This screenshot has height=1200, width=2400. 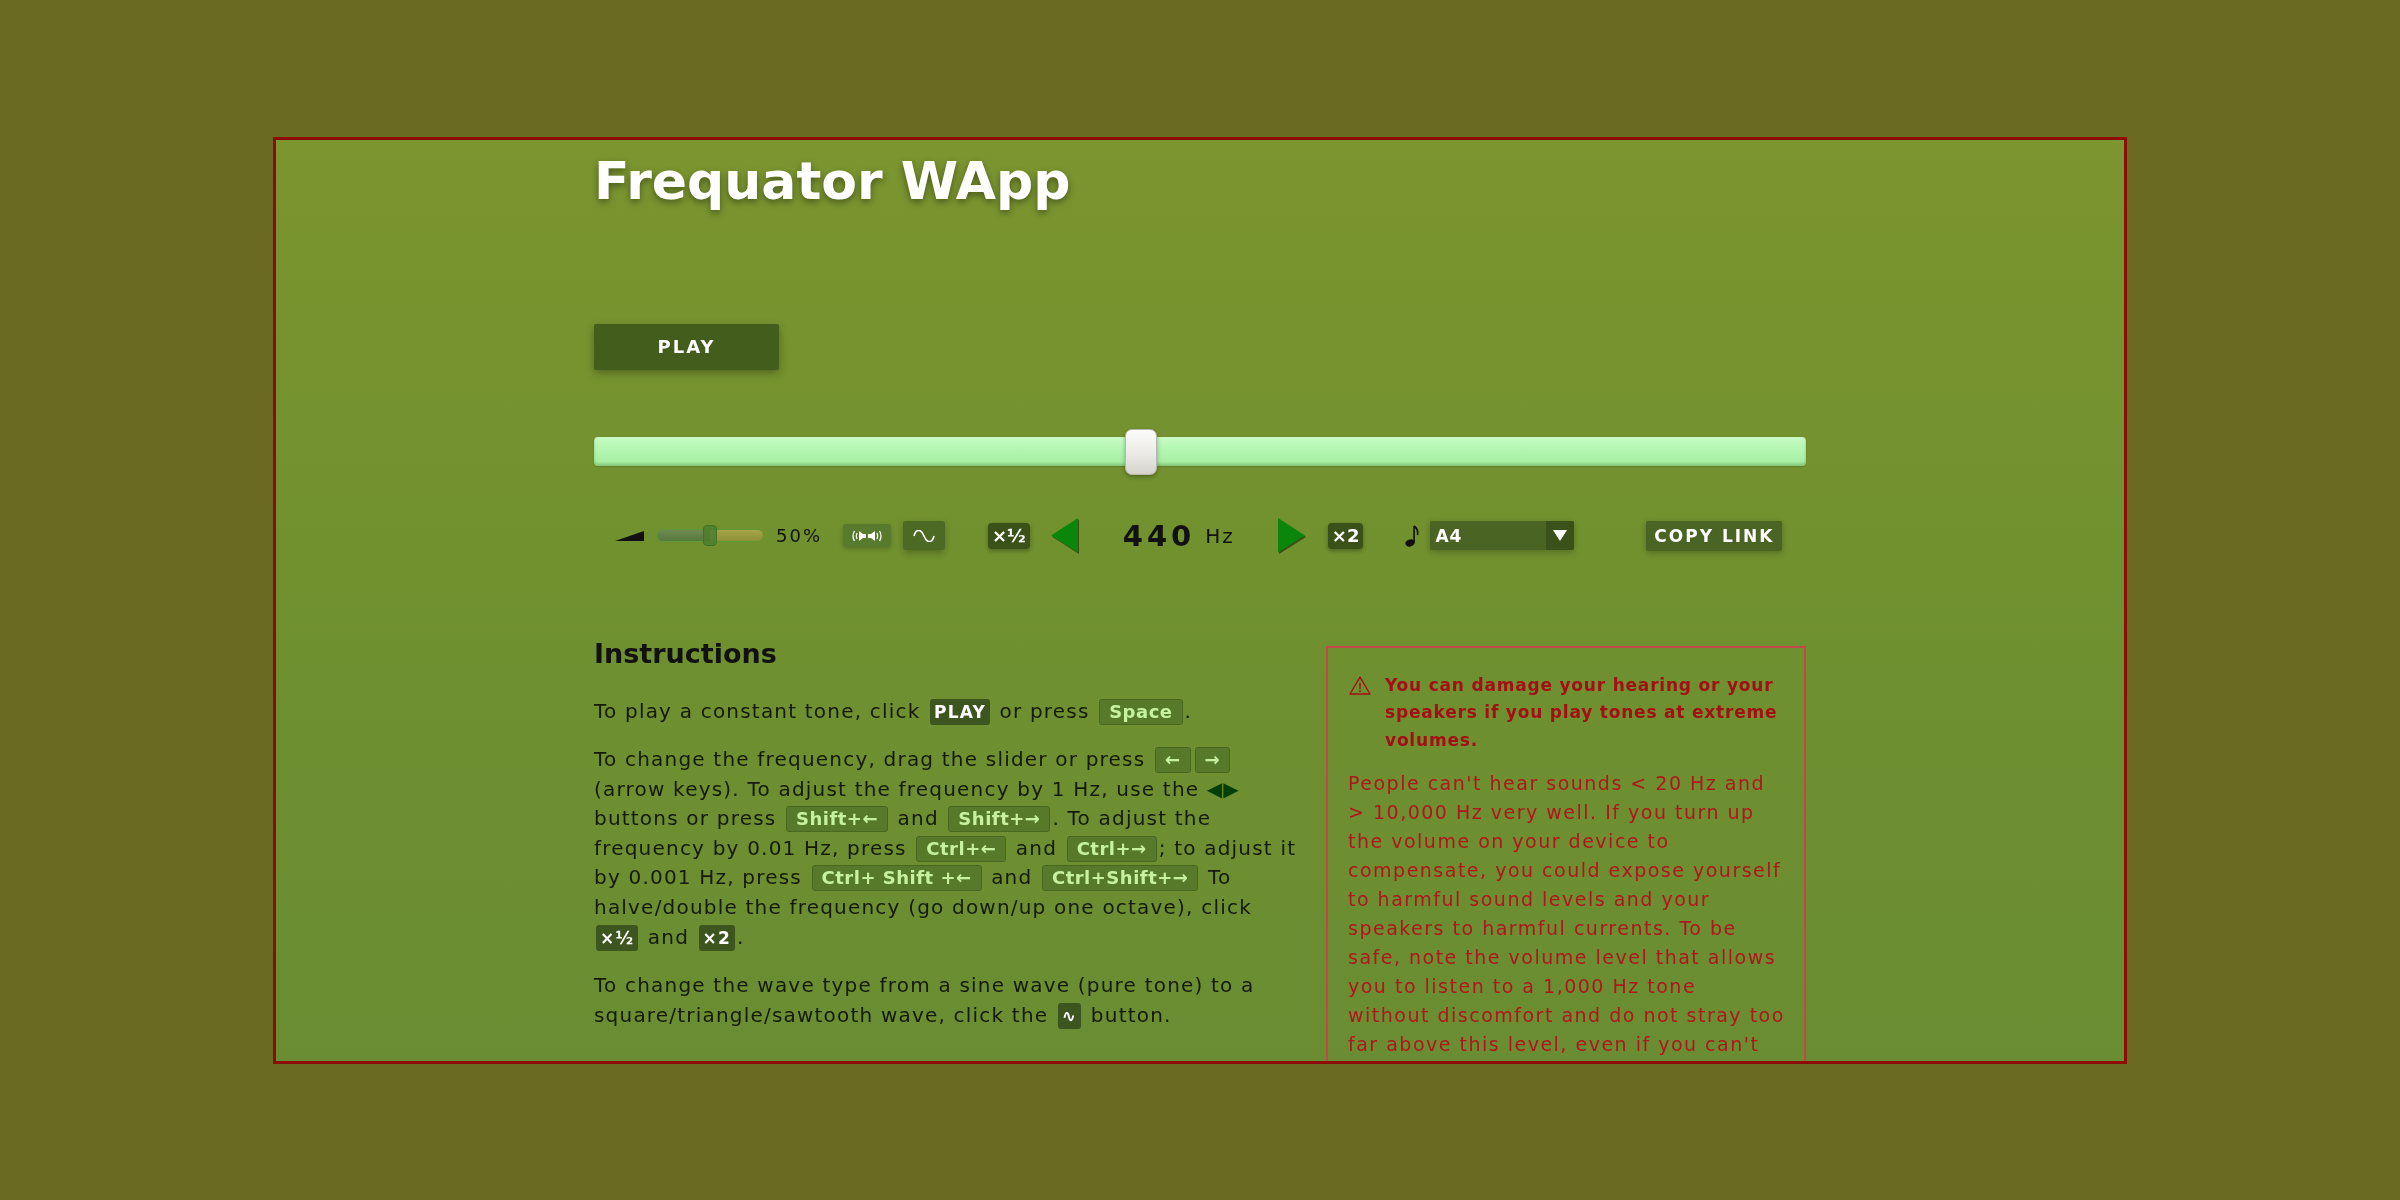 What do you see at coordinates (893, 712) in the screenshot?
I see `instructions-paragraph: To play a constant tone, click PLAY or press Space .` at bounding box center [893, 712].